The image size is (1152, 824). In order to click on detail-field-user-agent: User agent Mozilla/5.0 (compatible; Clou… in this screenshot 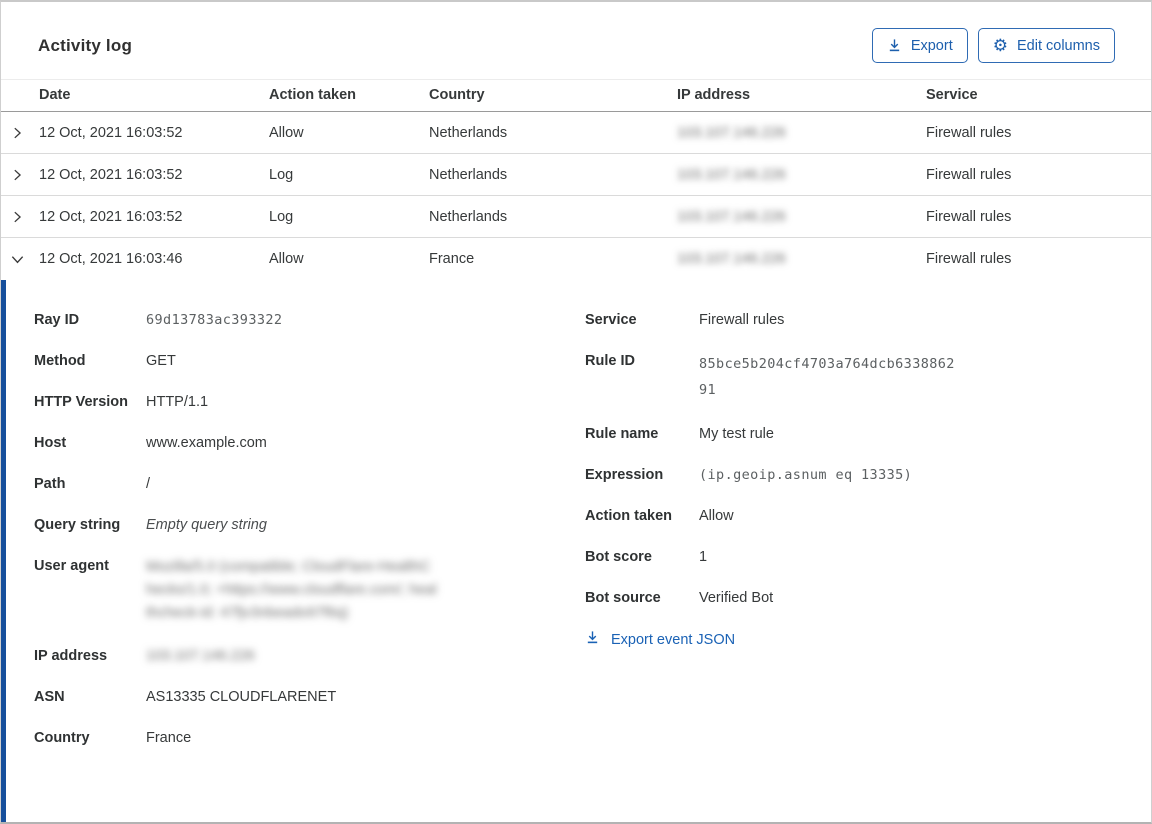, I will do `click(309, 590)`.